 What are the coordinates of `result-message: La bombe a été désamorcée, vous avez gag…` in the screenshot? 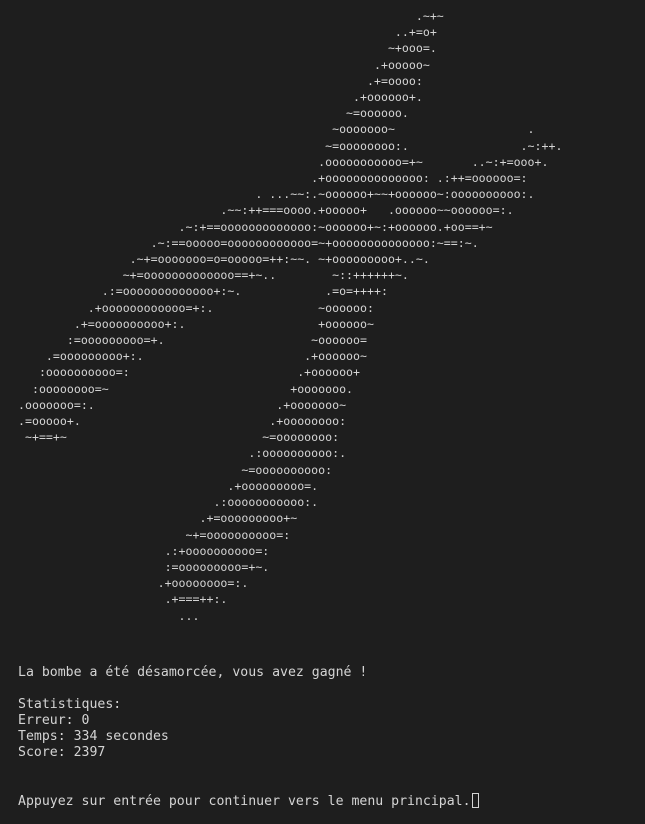 It's located at (193, 672).